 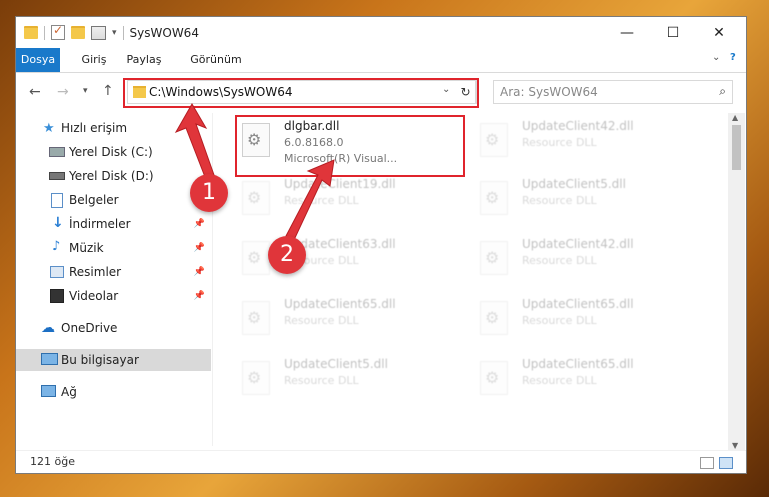 What do you see at coordinates (254, 172) in the screenshot?
I see `annotation-arrows` at bounding box center [254, 172].